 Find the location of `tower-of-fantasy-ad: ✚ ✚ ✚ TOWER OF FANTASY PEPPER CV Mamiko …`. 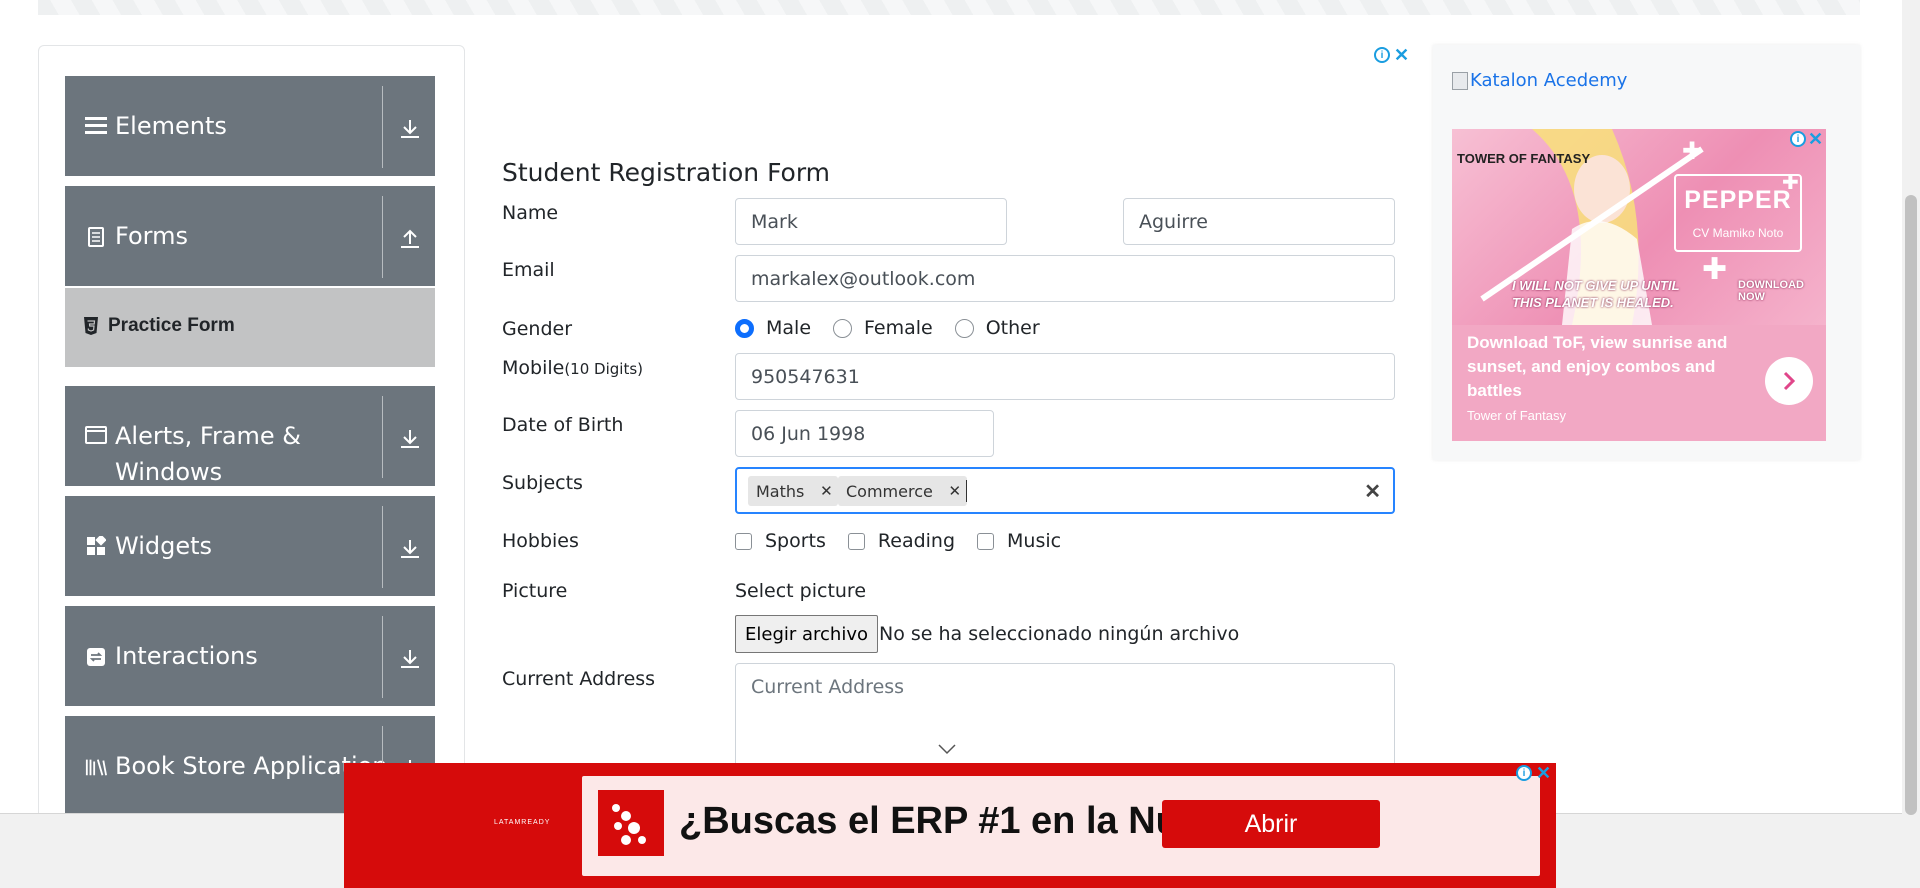

tower-of-fantasy-ad: ✚ ✚ ✚ TOWER OF FANTASY PEPPER CV Mamiko … is located at coordinates (1639, 285).